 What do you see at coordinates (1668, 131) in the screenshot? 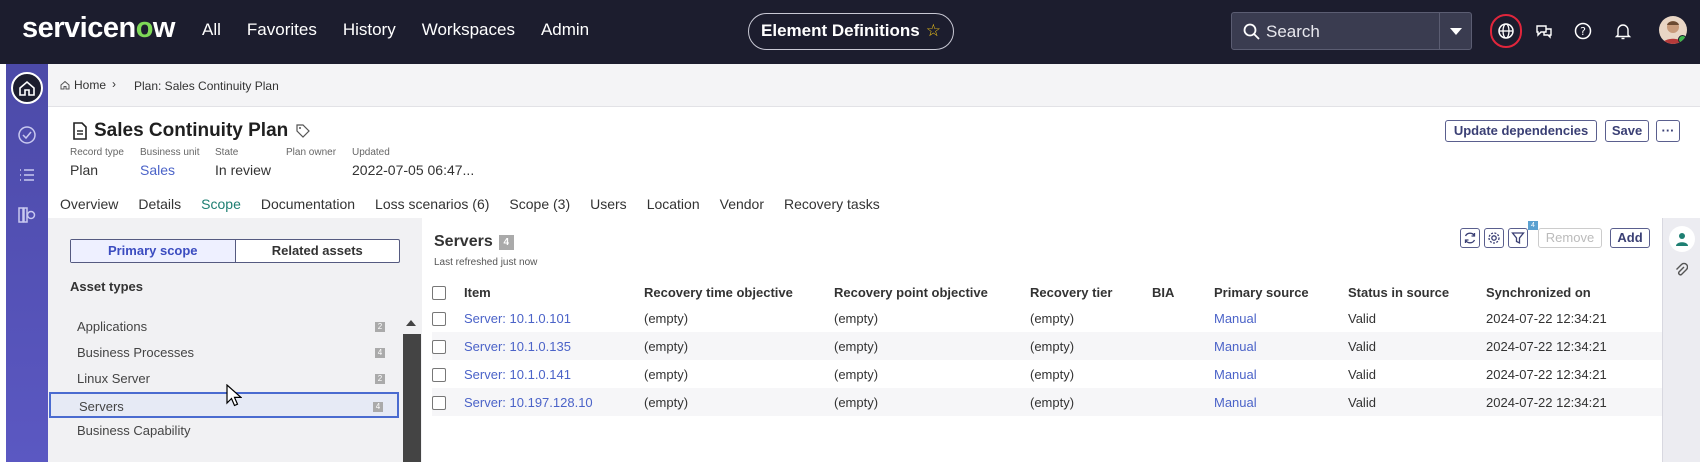
I see `more-actions-button: ···` at bounding box center [1668, 131].